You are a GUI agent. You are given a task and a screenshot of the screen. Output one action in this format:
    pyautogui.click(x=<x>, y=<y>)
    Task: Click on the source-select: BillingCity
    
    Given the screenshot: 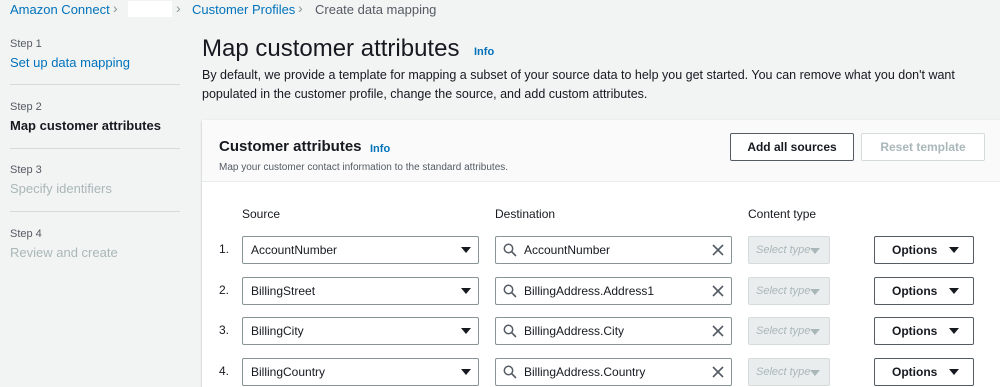 What is the action you would take?
    pyautogui.click(x=360, y=331)
    